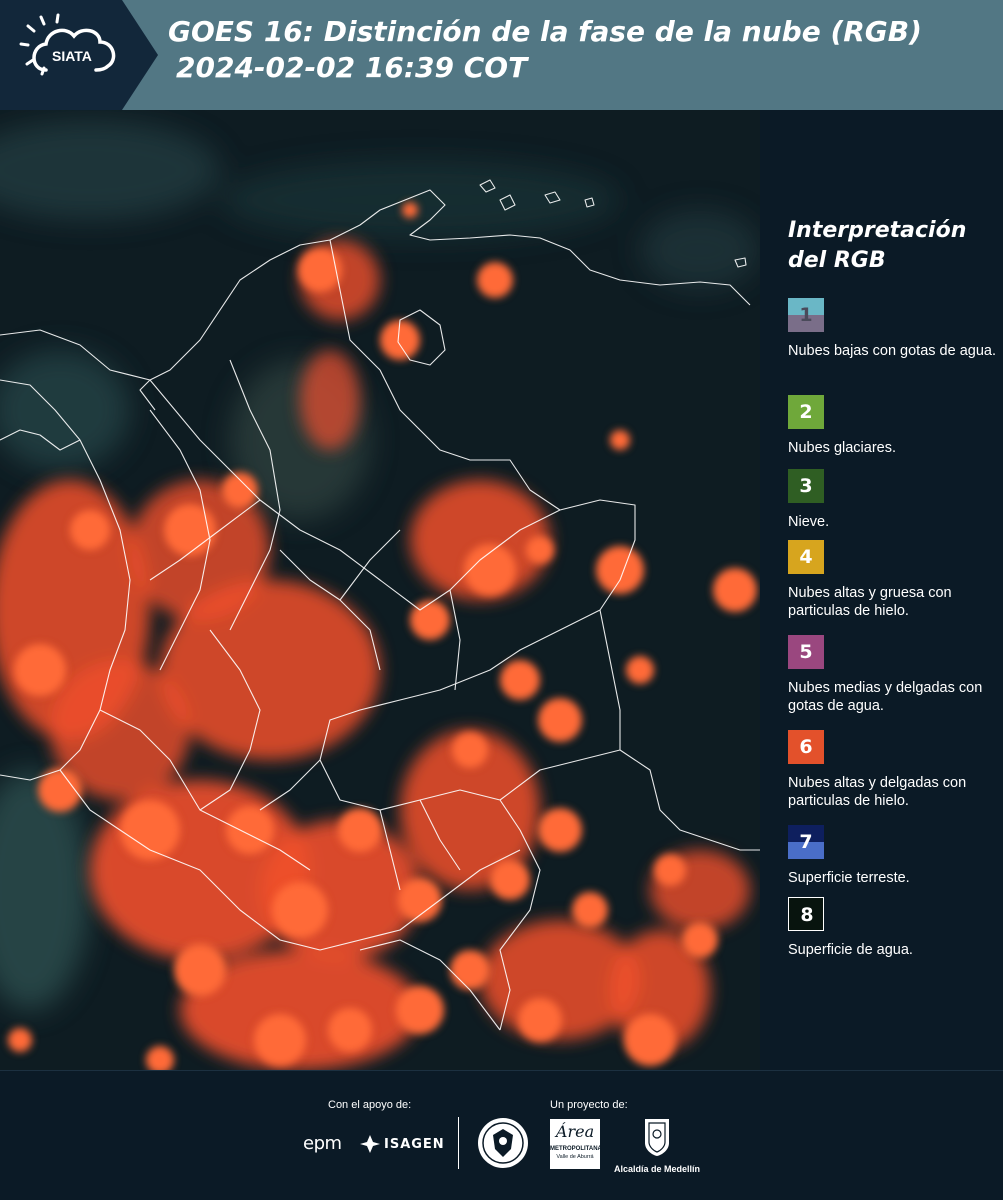 This screenshot has width=1003, height=1200. Describe the element at coordinates (809, 522) in the screenshot. I see `legend-label: Nieve.` at that location.